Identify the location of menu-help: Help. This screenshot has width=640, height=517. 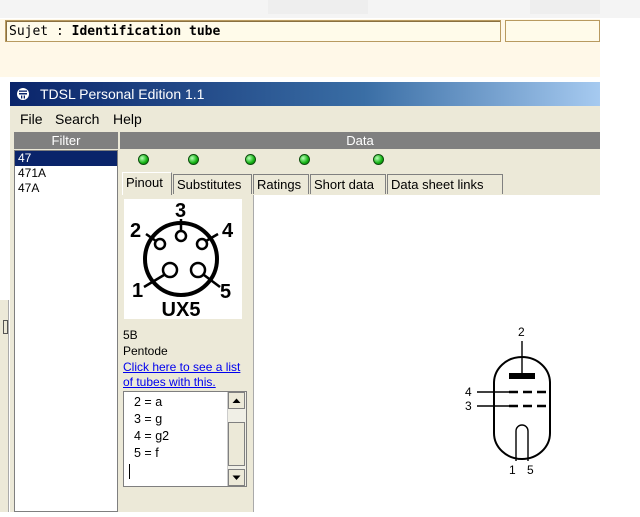
(127, 119).